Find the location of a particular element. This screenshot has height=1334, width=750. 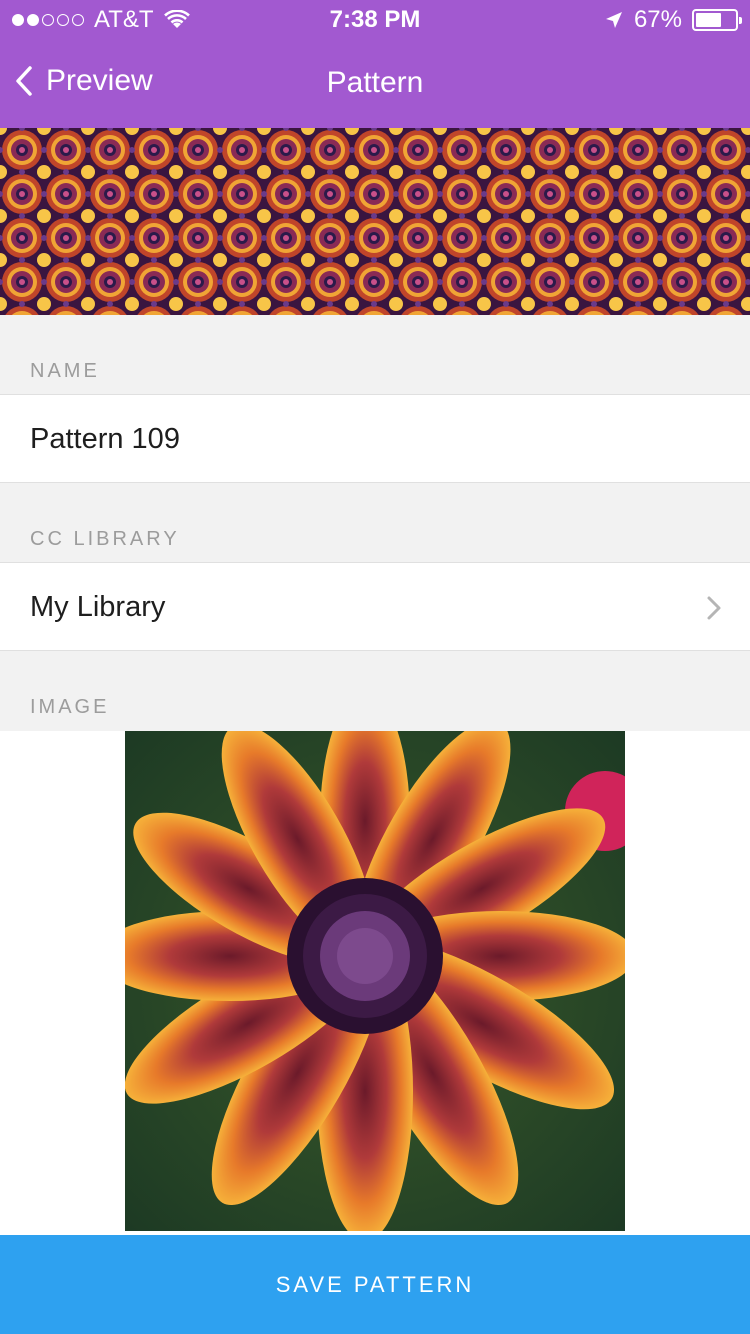

library-section-label: CC LIBRARY is located at coordinates (105, 539).